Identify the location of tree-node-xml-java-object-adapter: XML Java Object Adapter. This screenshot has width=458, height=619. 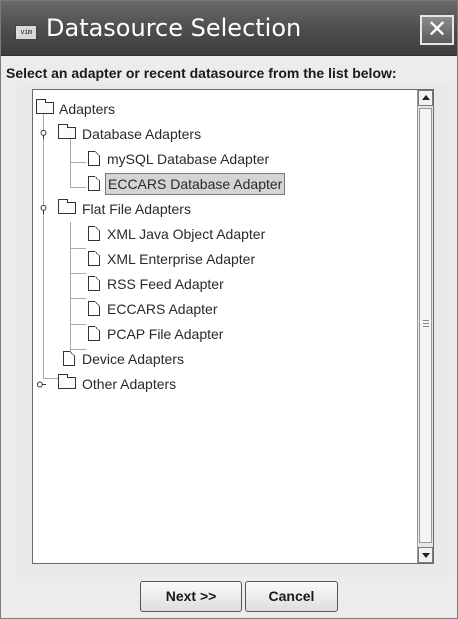
(198, 234).